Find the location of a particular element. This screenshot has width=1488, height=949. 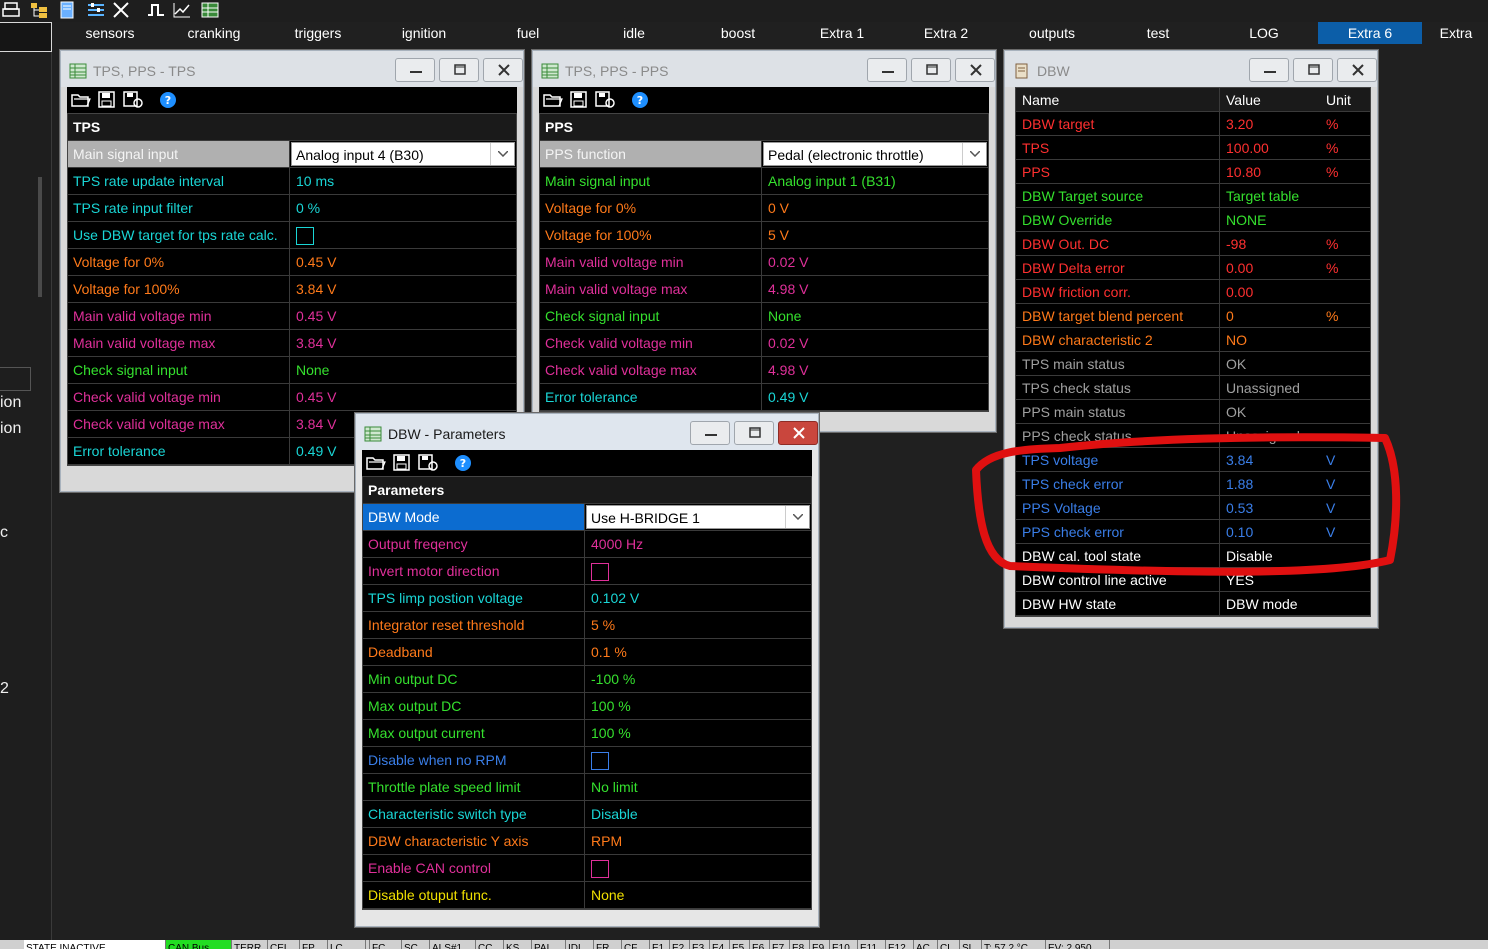

parameter-row: Voltage for 0% 0.45 V is located at coordinates (292, 262).